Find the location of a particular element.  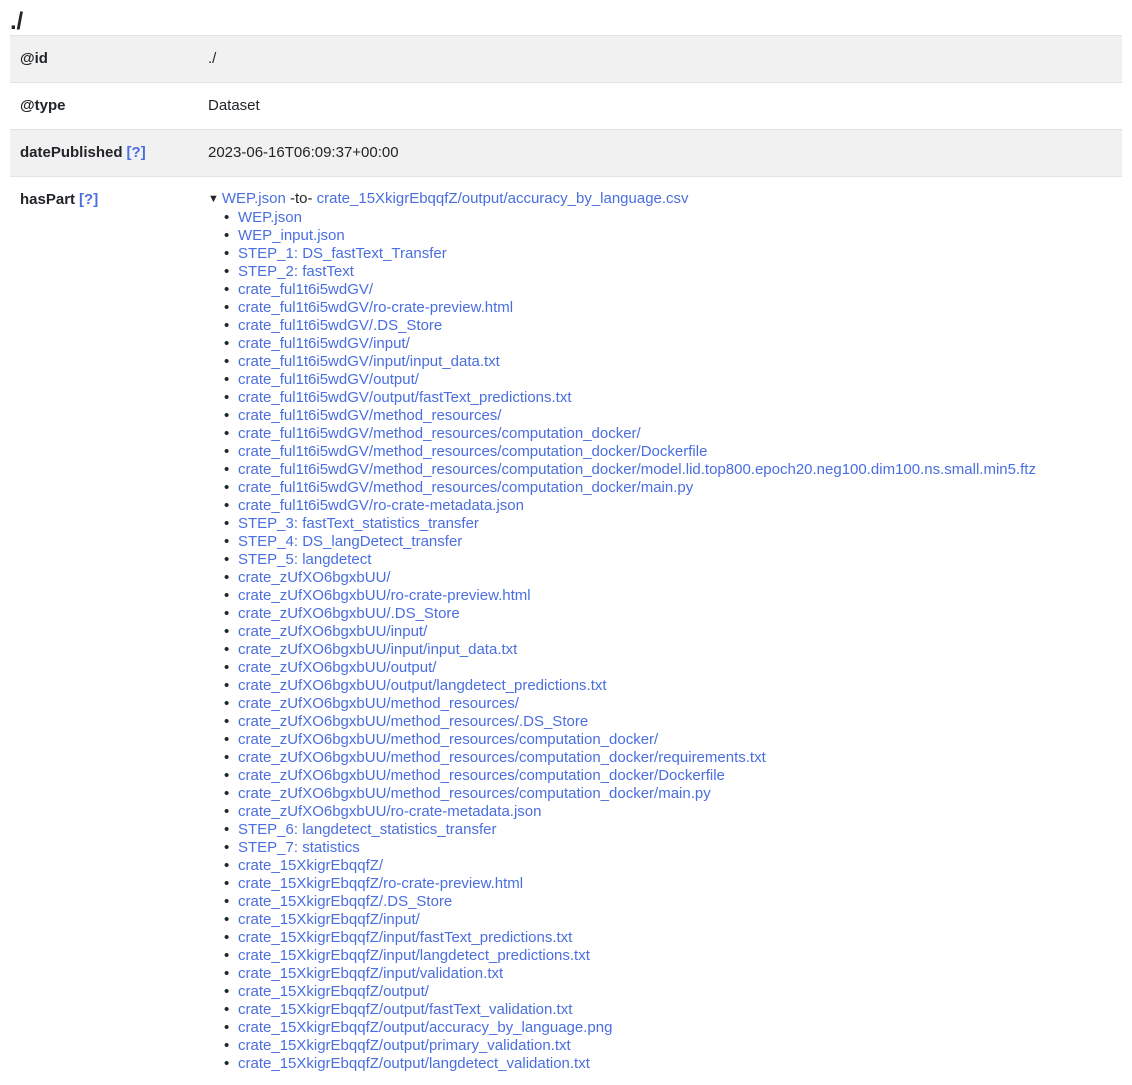

list-item: crate_ful1t6i5wdGV/input/ is located at coordinates (669, 344).